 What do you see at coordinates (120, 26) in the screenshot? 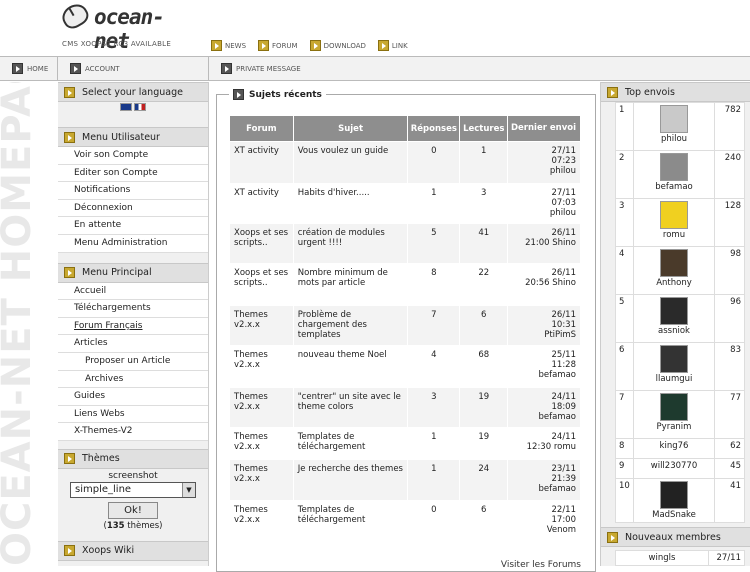
I see `site-logo: ocean-net` at bounding box center [120, 26].